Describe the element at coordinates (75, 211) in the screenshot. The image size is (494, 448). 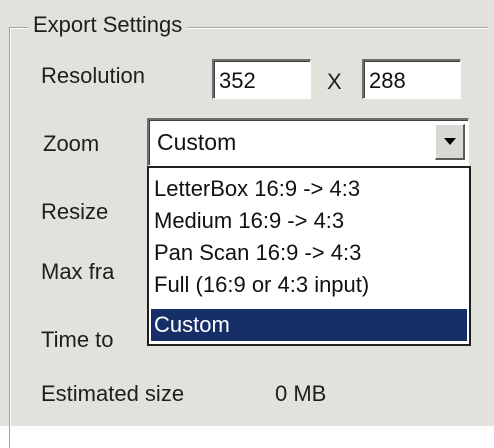
I see `resize-label: Resize` at that location.